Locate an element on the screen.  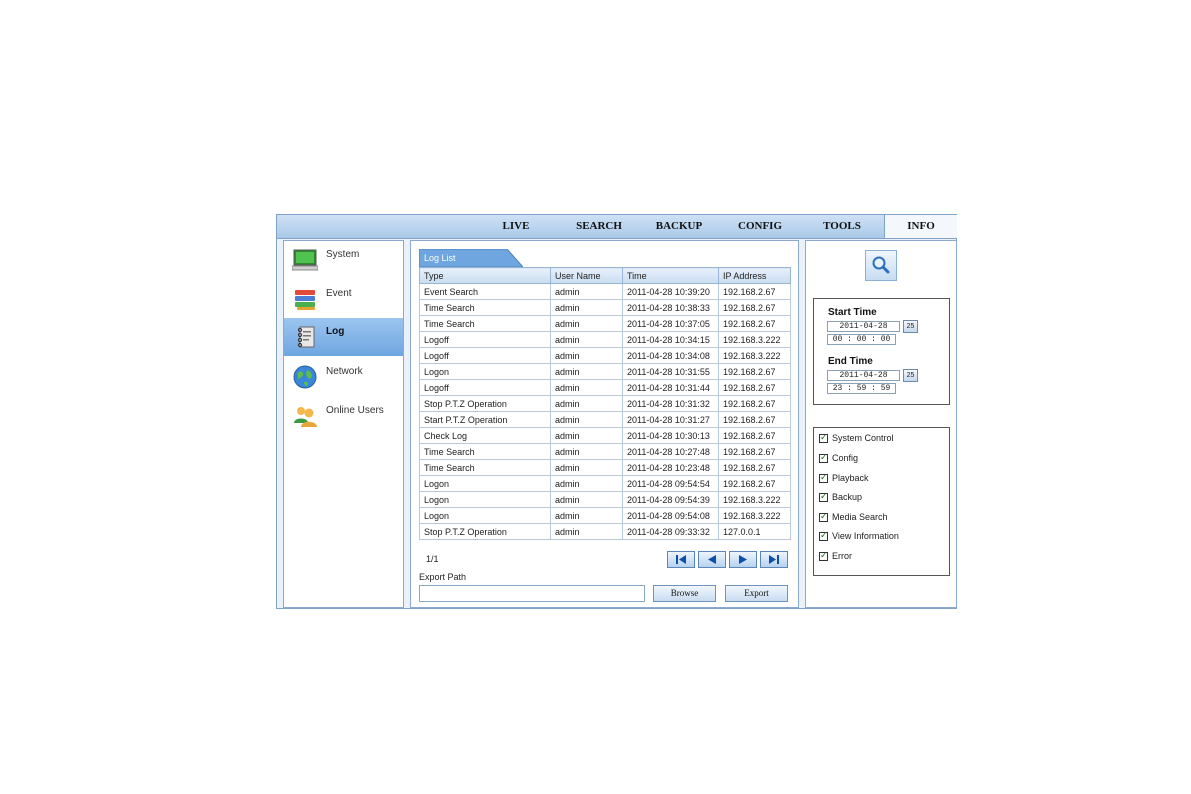
first-page-button is located at coordinates (681, 559).